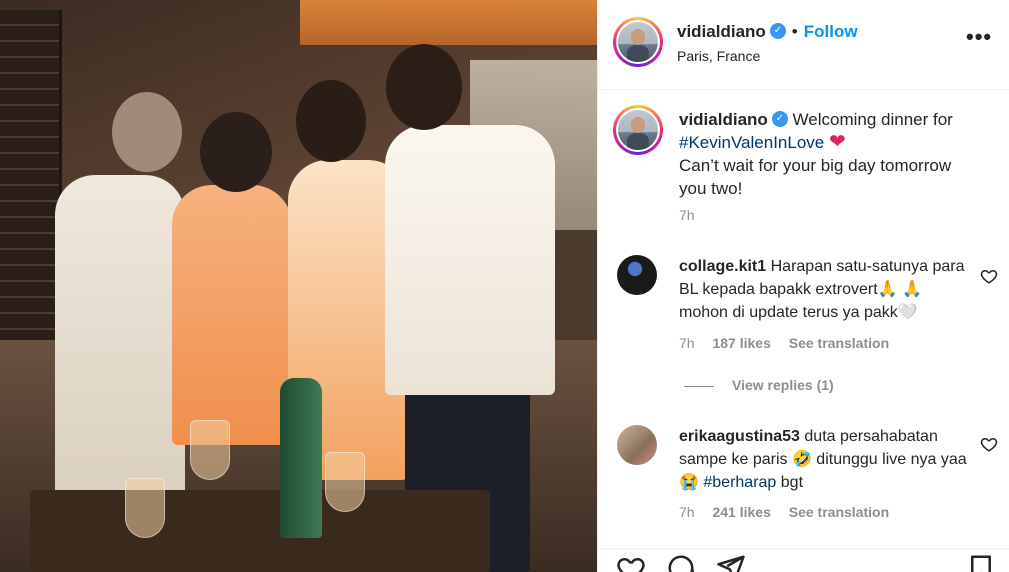  Describe the element at coordinates (638, 130) in the screenshot. I see `caption-avatar` at that location.